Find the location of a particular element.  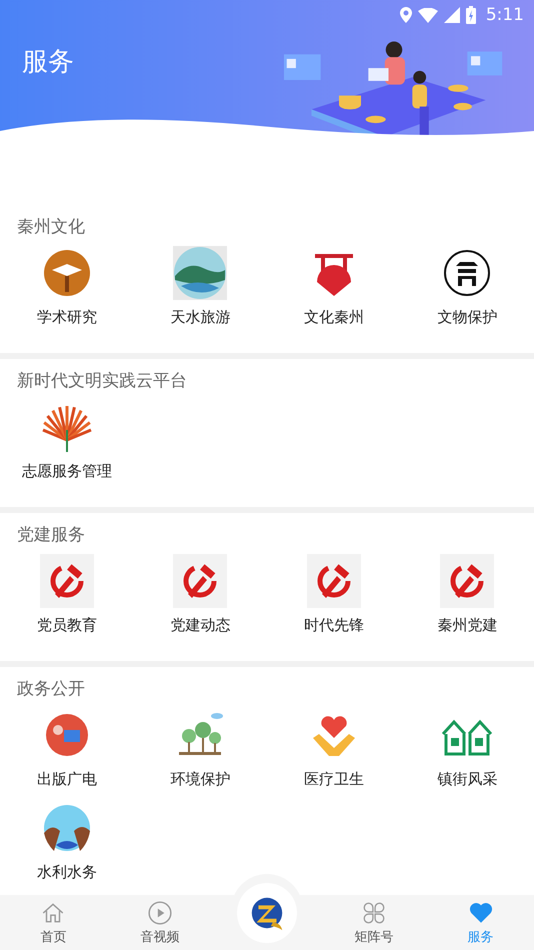

service-tile: 天水旅游 is located at coordinates (200, 286).